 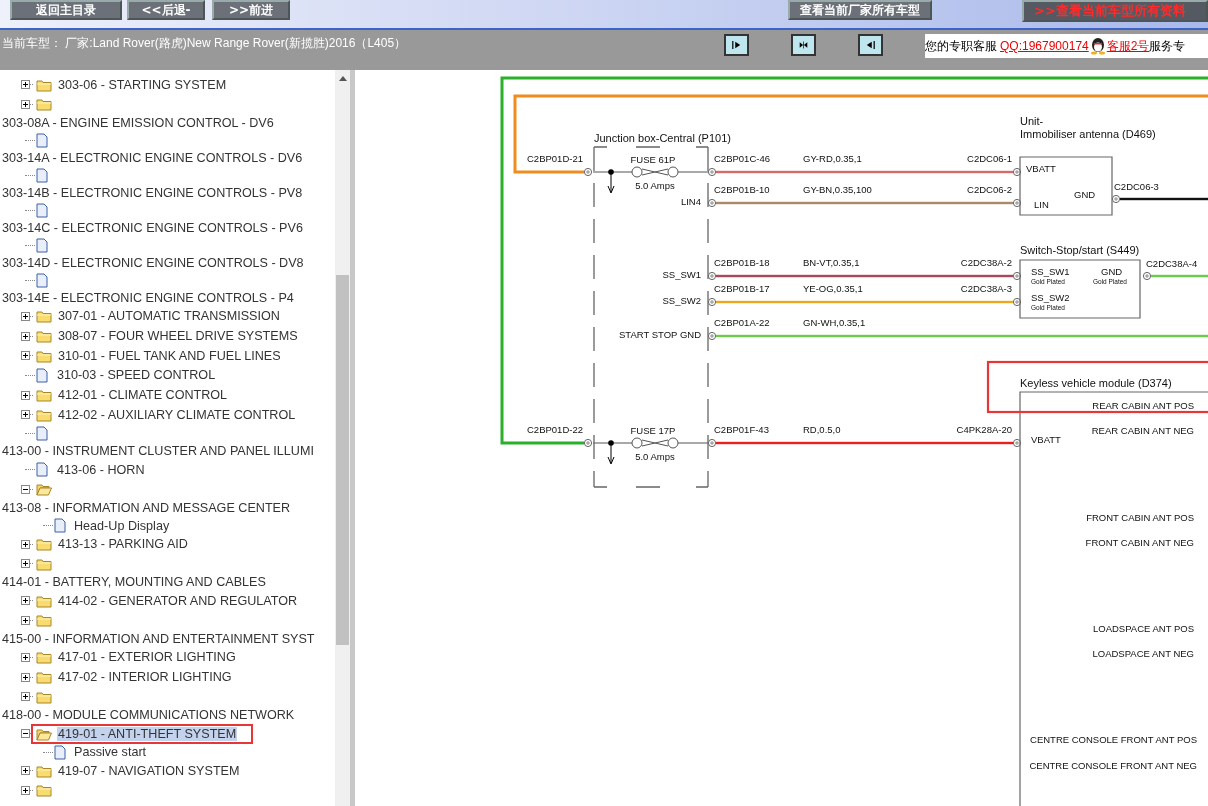 What do you see at coordinates (158, 450) in the screenshot?
I see `tree-item-label: 413-00 - INSTRUMENT CLUSTER AND PANEL ILLUMI` at bounding box center [158, 450].